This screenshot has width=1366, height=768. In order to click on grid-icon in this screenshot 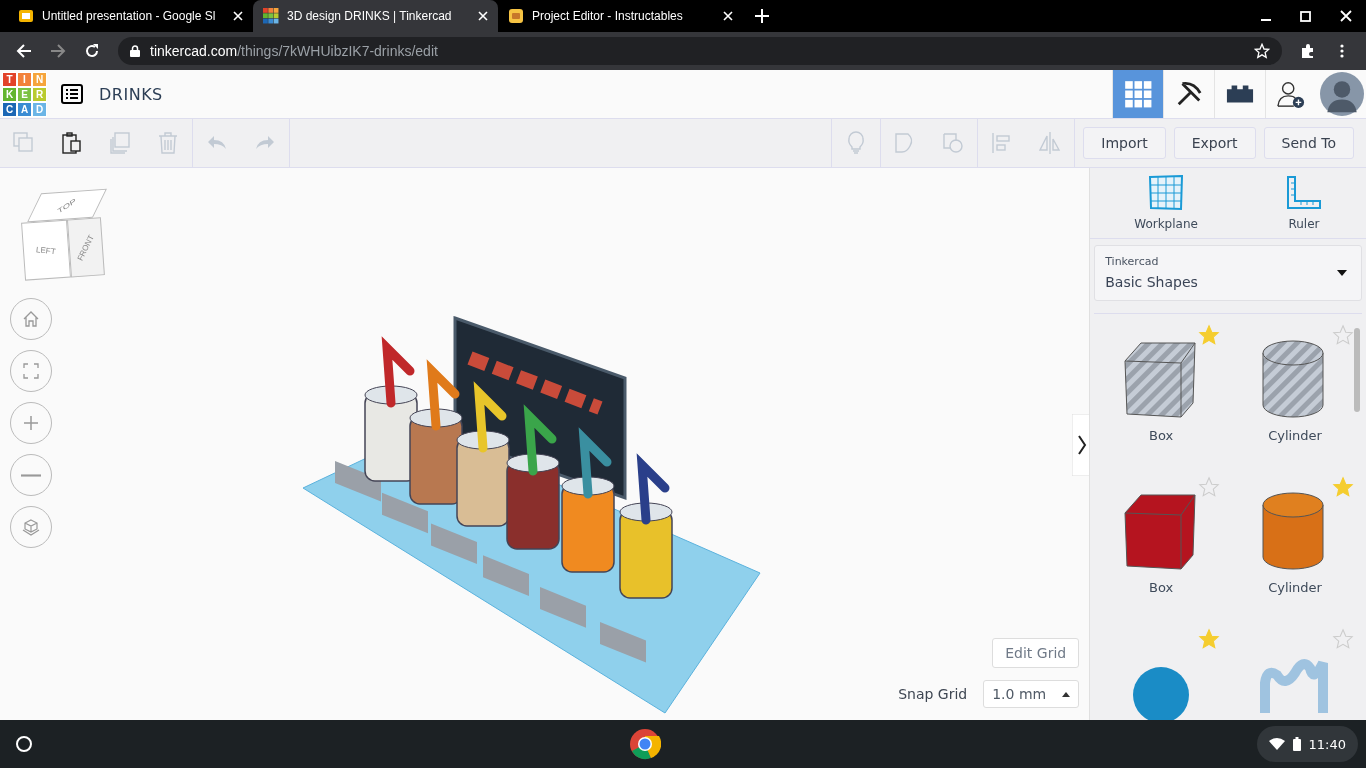, I will do `click(1138, 94)`.